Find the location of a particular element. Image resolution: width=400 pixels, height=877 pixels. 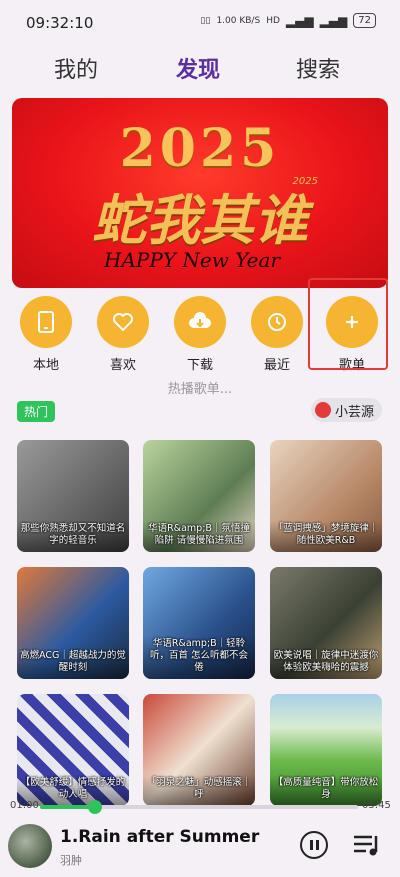

total-time: 05:45 is located at coordinates (376, 805).